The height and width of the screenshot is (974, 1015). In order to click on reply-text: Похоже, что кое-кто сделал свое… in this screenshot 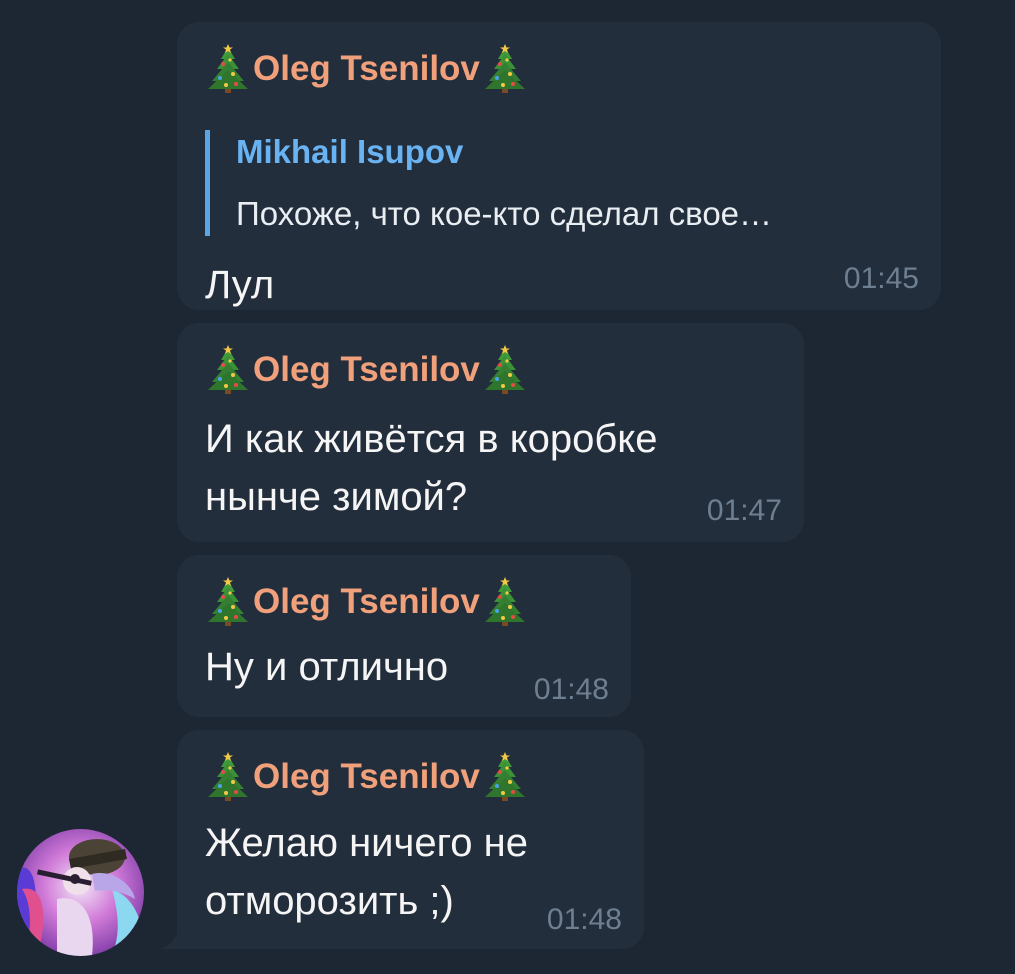, I will do `click(504, 213)`.